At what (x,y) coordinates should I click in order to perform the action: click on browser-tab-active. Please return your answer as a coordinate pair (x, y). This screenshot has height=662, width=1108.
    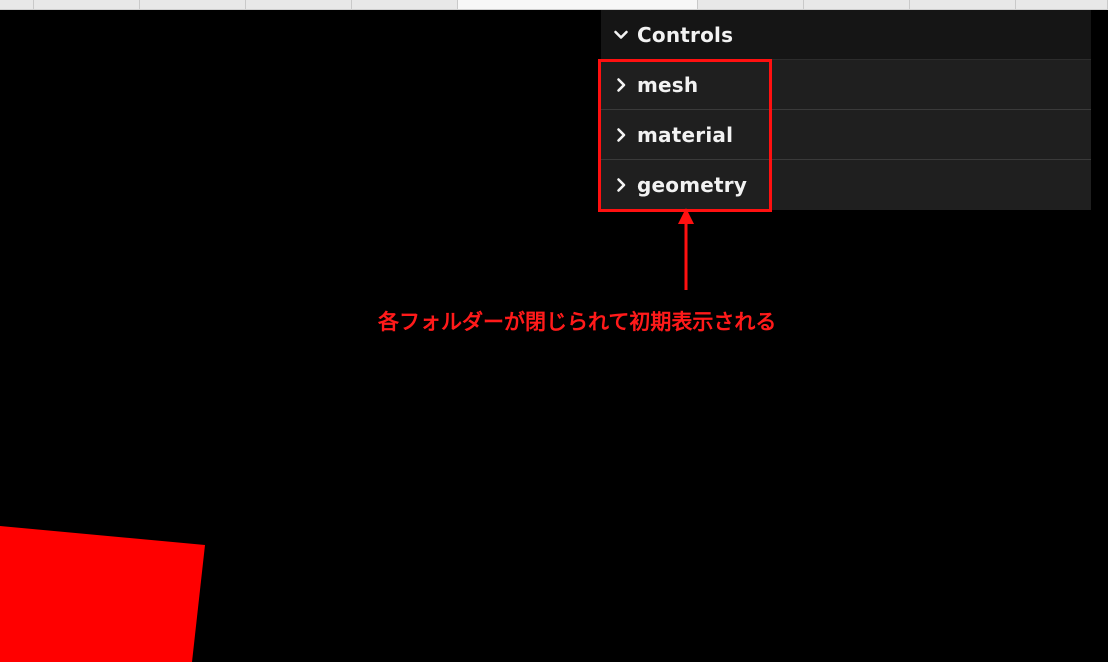
    Looking at the image, I should click on (578, 4).